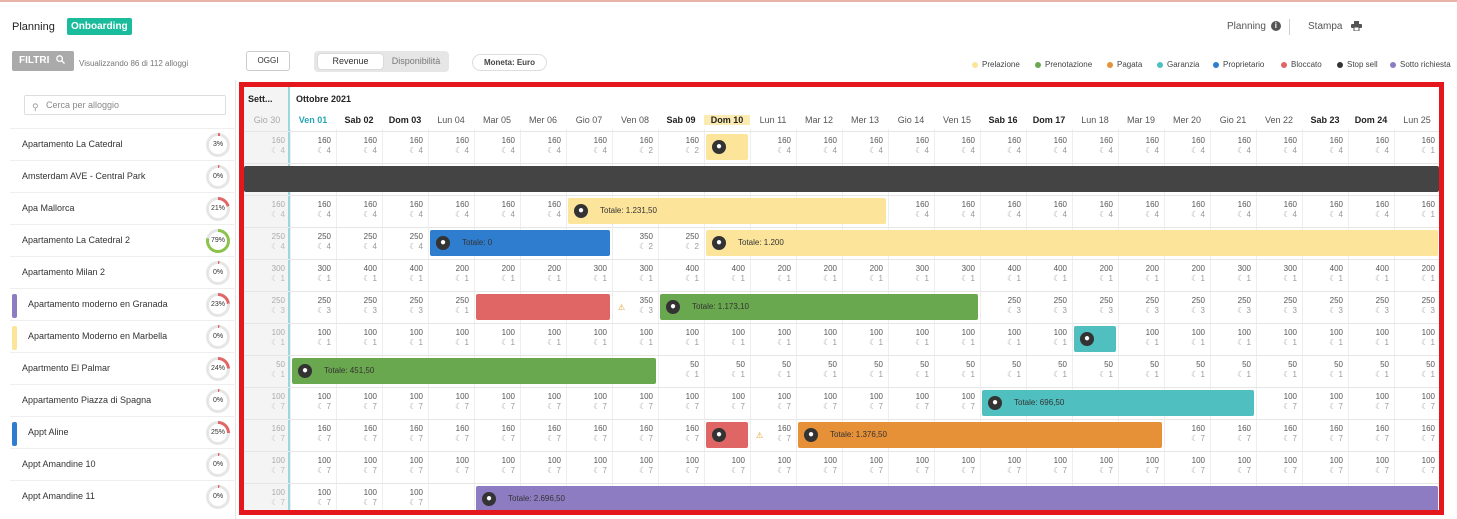 This screenshot has width=1457, height=519. I want to click on day-header: Gio 30, so click(267, 120).